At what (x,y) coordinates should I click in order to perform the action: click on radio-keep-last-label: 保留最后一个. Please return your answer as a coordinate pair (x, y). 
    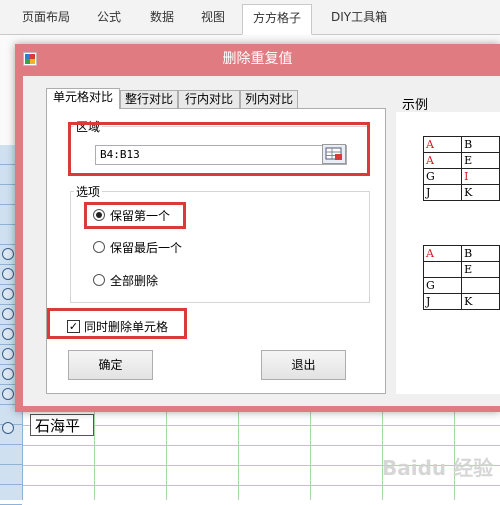
    Looking at the image, I should click on (146, 248).